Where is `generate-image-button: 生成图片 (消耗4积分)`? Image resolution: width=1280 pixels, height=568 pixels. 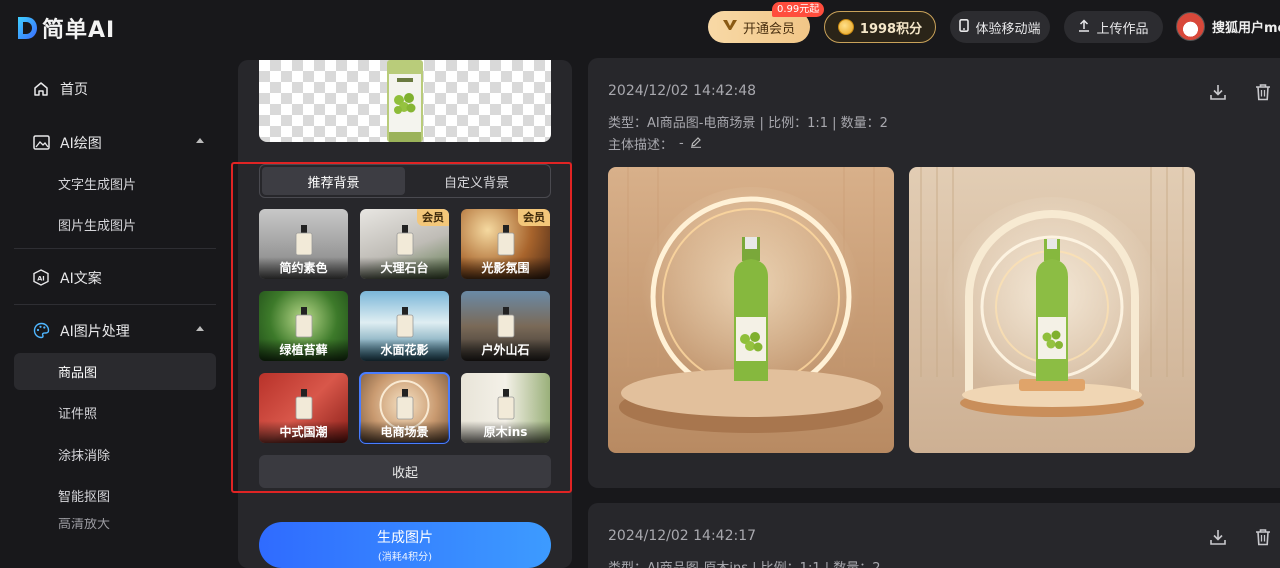 generate-image-button: 生成图片 (消耗4积分) is located at coordinates (405, 545).